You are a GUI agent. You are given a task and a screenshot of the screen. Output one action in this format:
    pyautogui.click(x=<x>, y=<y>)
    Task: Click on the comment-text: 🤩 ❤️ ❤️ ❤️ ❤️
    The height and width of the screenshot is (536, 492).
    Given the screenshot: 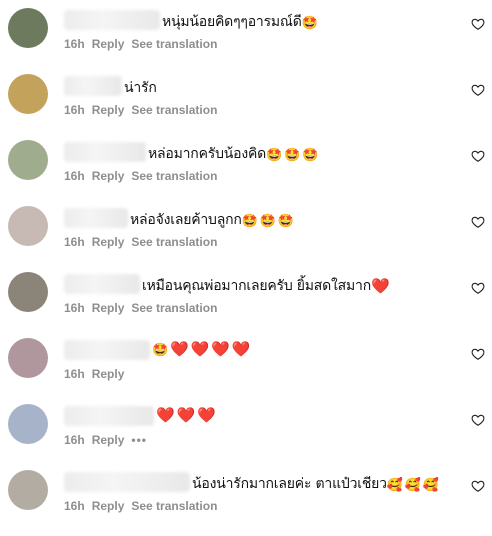 What is the action you would take?
    pyautogui.click(x=202, y=349)
    